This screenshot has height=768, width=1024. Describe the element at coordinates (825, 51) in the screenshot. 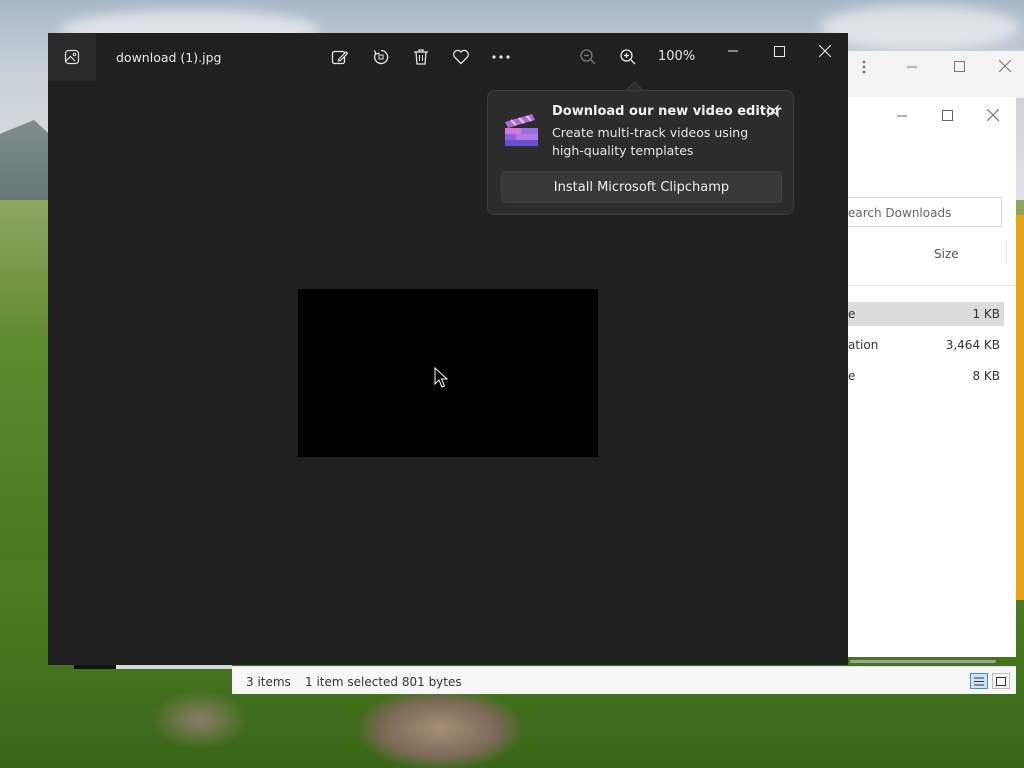

I see `close-button` at that location.